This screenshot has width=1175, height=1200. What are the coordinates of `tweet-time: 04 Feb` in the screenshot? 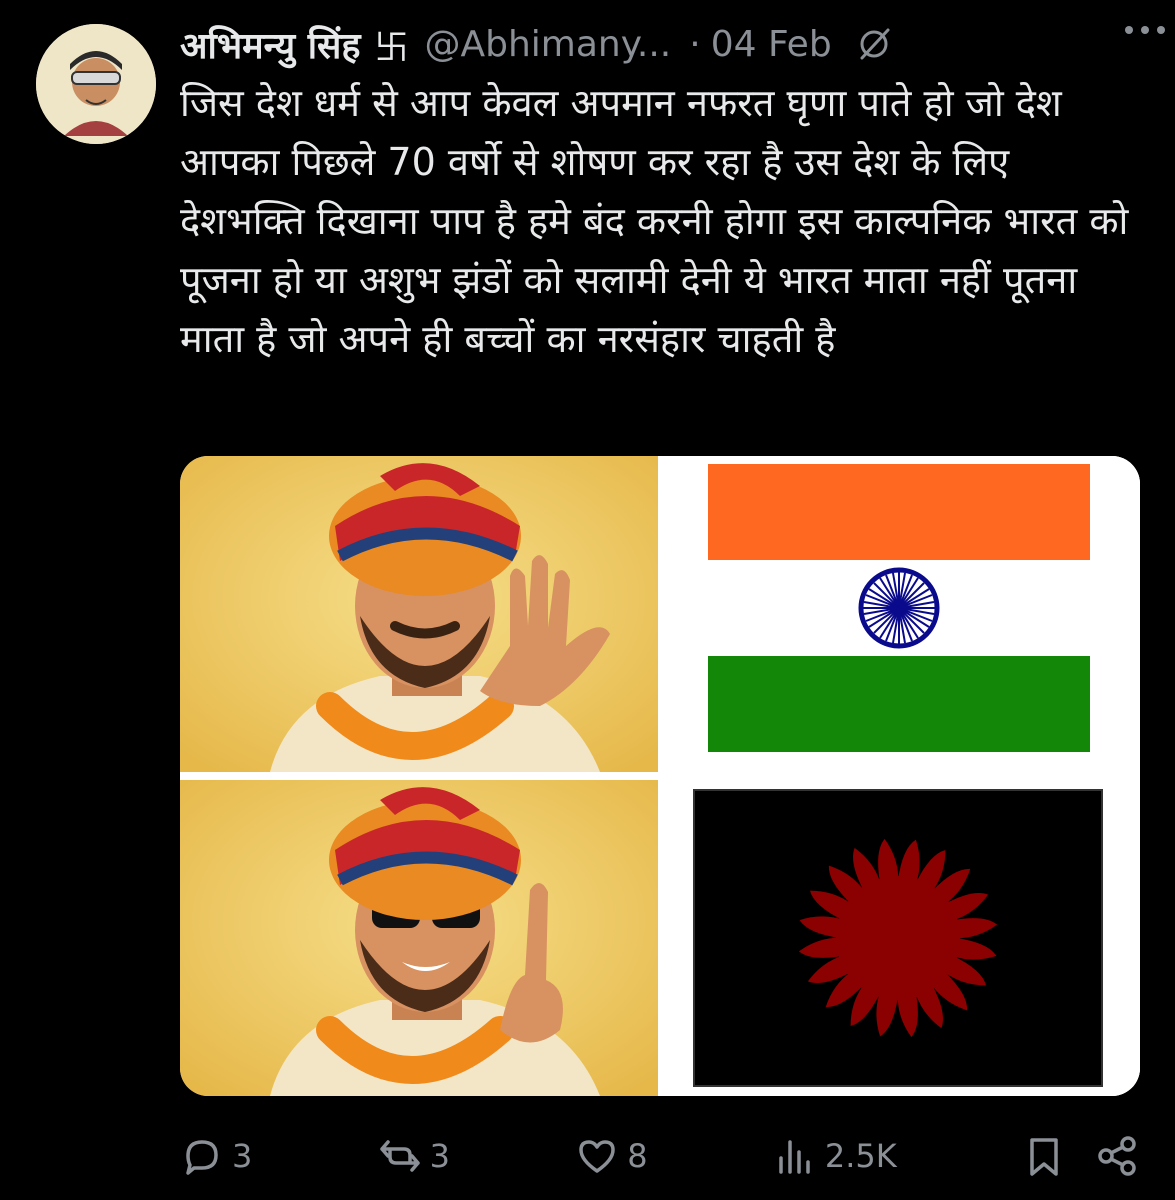 It's located at (771, 44).